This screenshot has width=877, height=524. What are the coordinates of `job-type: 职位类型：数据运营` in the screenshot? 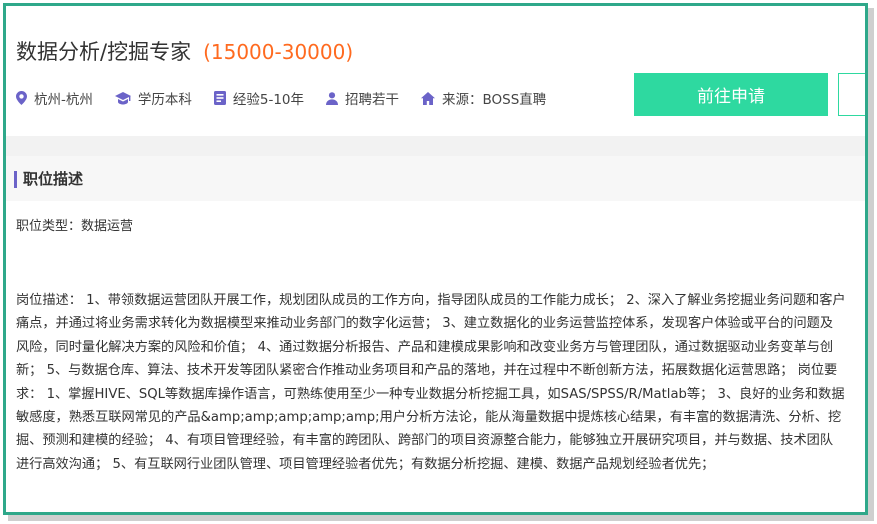 It's located at (75, 226).